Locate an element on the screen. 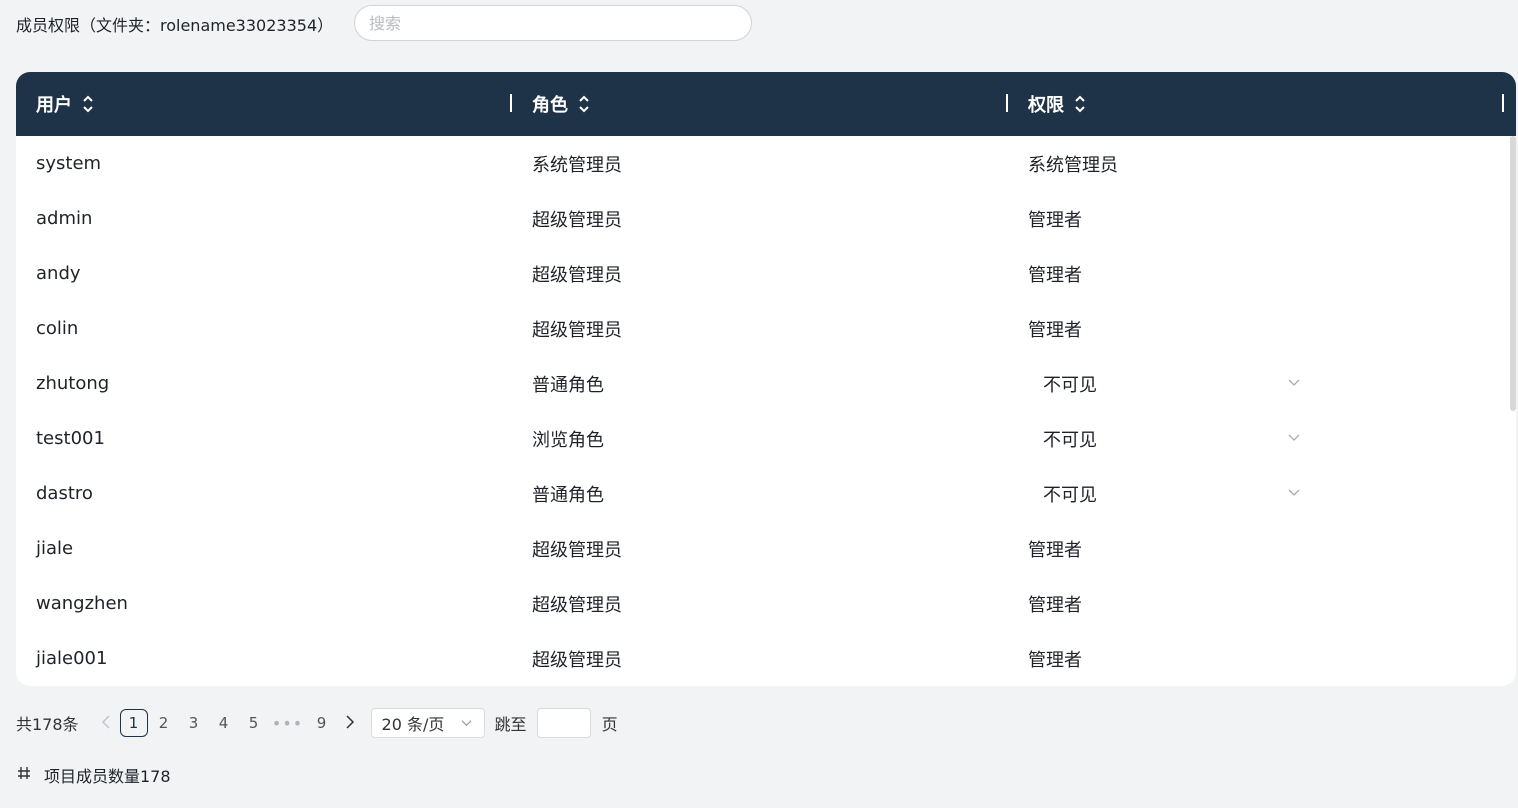 The width and height of the screenshot is (1518, 808). table-row: zhutong 普通角色 不可见 is located at coordinates (766, 383).